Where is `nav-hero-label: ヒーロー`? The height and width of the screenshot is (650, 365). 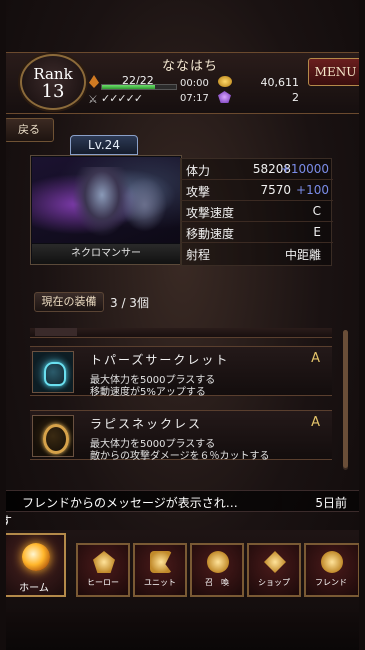 nav-hero-label: ヒーロー is located at coordinates (103, 582).